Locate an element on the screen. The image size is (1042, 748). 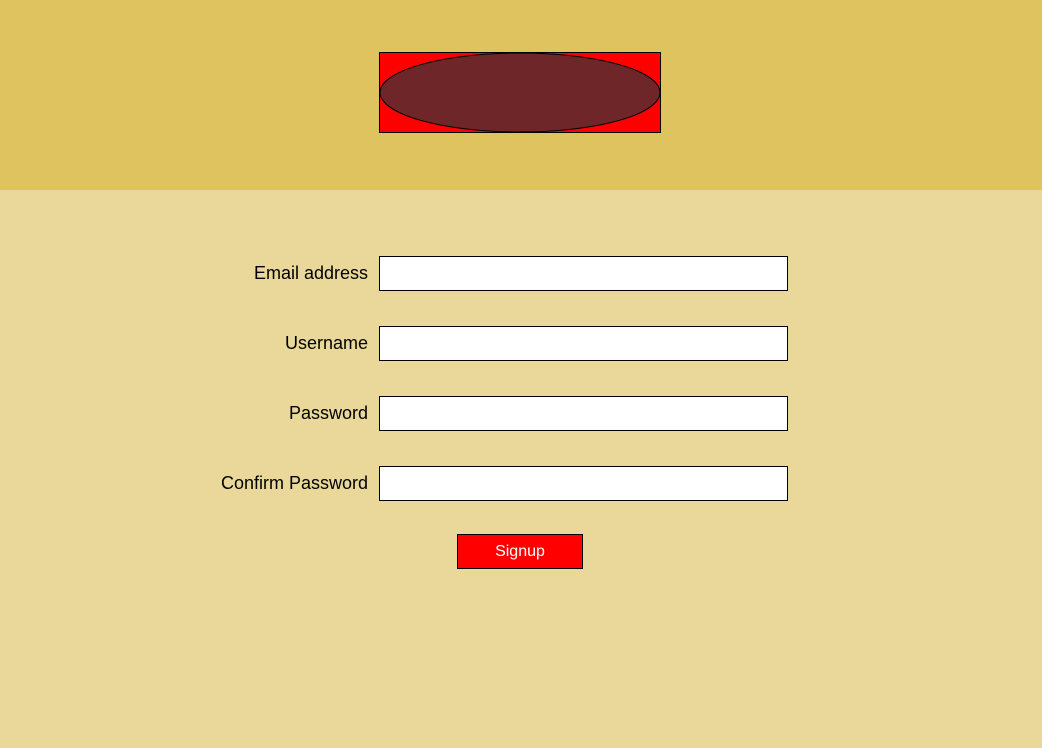
password-row: Password is located at coordinates (521, 413).